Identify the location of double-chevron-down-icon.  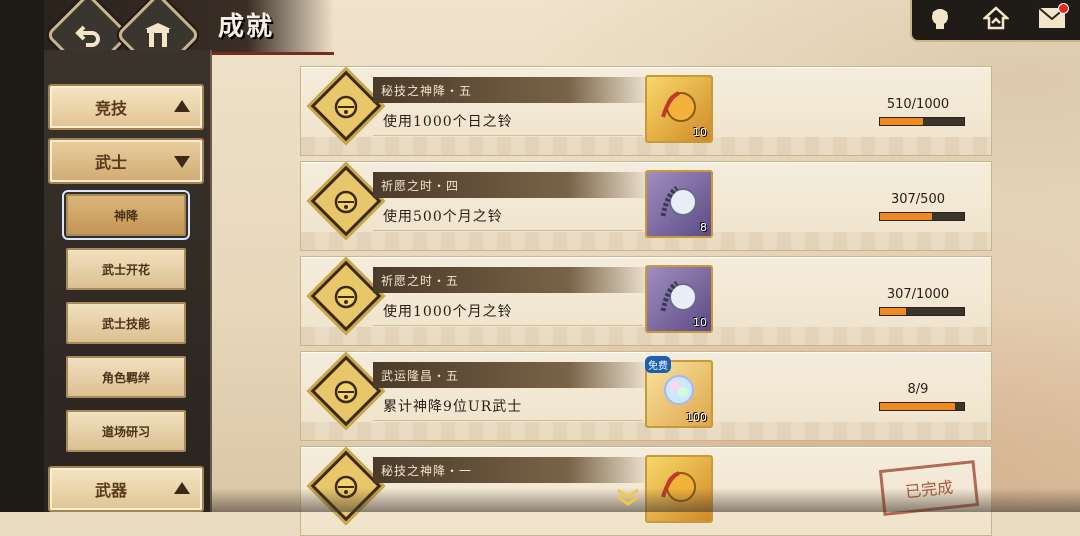
(628, 499).